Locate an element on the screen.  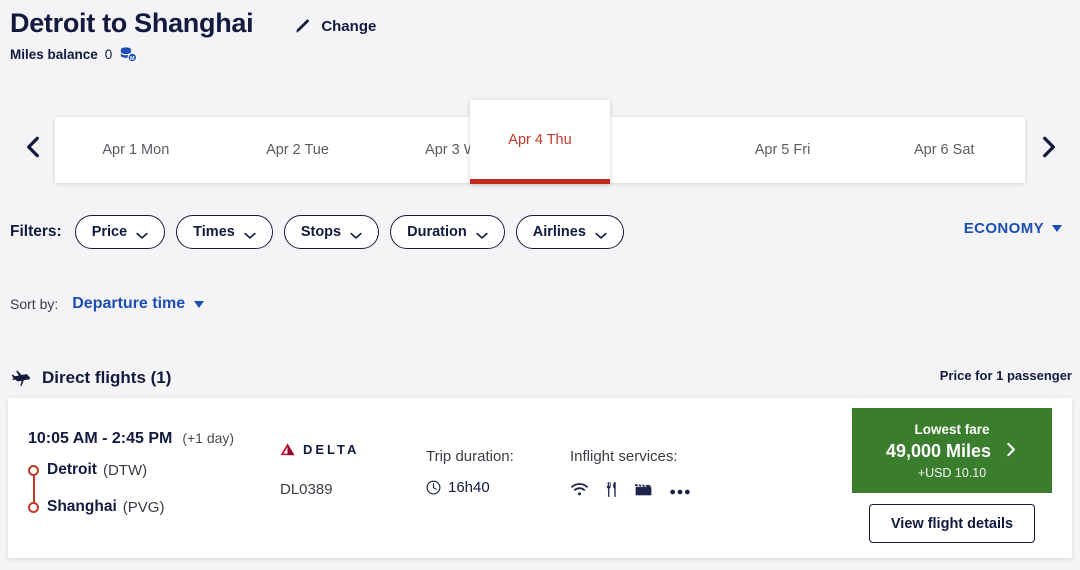
trip-duration-value-row: 16h40 is located at coordinates (496, 487).